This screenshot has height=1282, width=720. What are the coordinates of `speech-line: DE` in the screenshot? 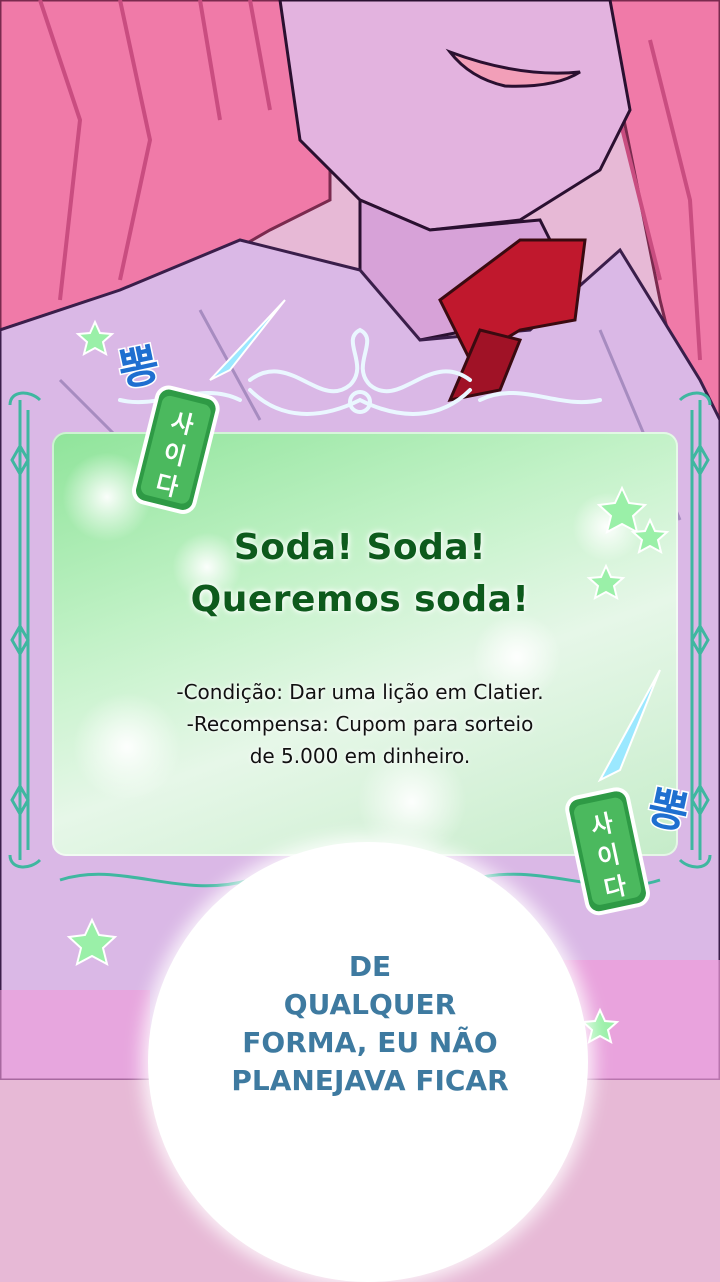 It's located at (370, 966).